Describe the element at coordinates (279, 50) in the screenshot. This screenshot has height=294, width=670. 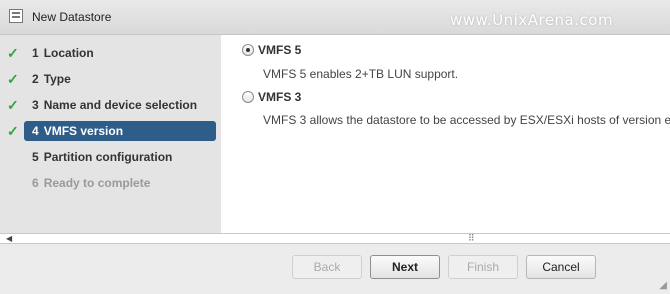
I see `vmfs5-label: VMFS 5` at that location.